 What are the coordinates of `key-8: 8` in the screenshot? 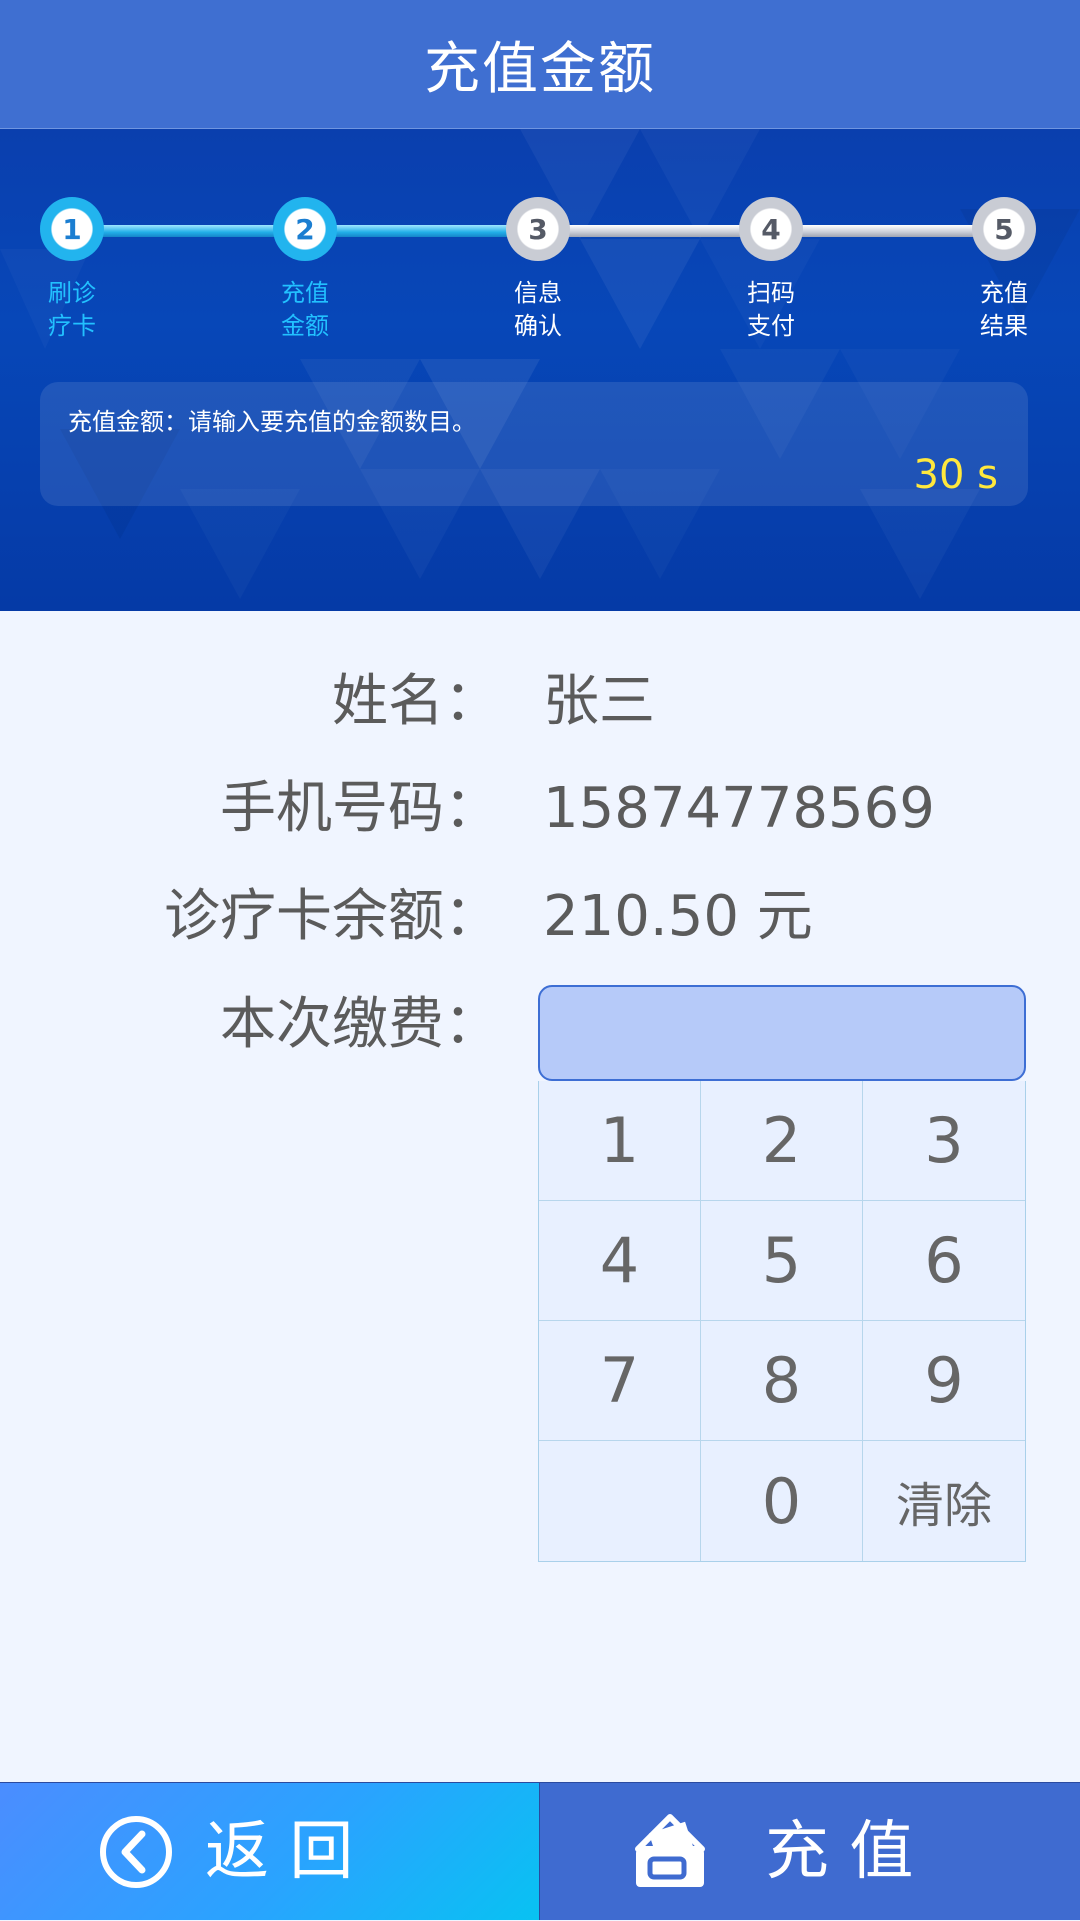 It's located at (782, 1381).